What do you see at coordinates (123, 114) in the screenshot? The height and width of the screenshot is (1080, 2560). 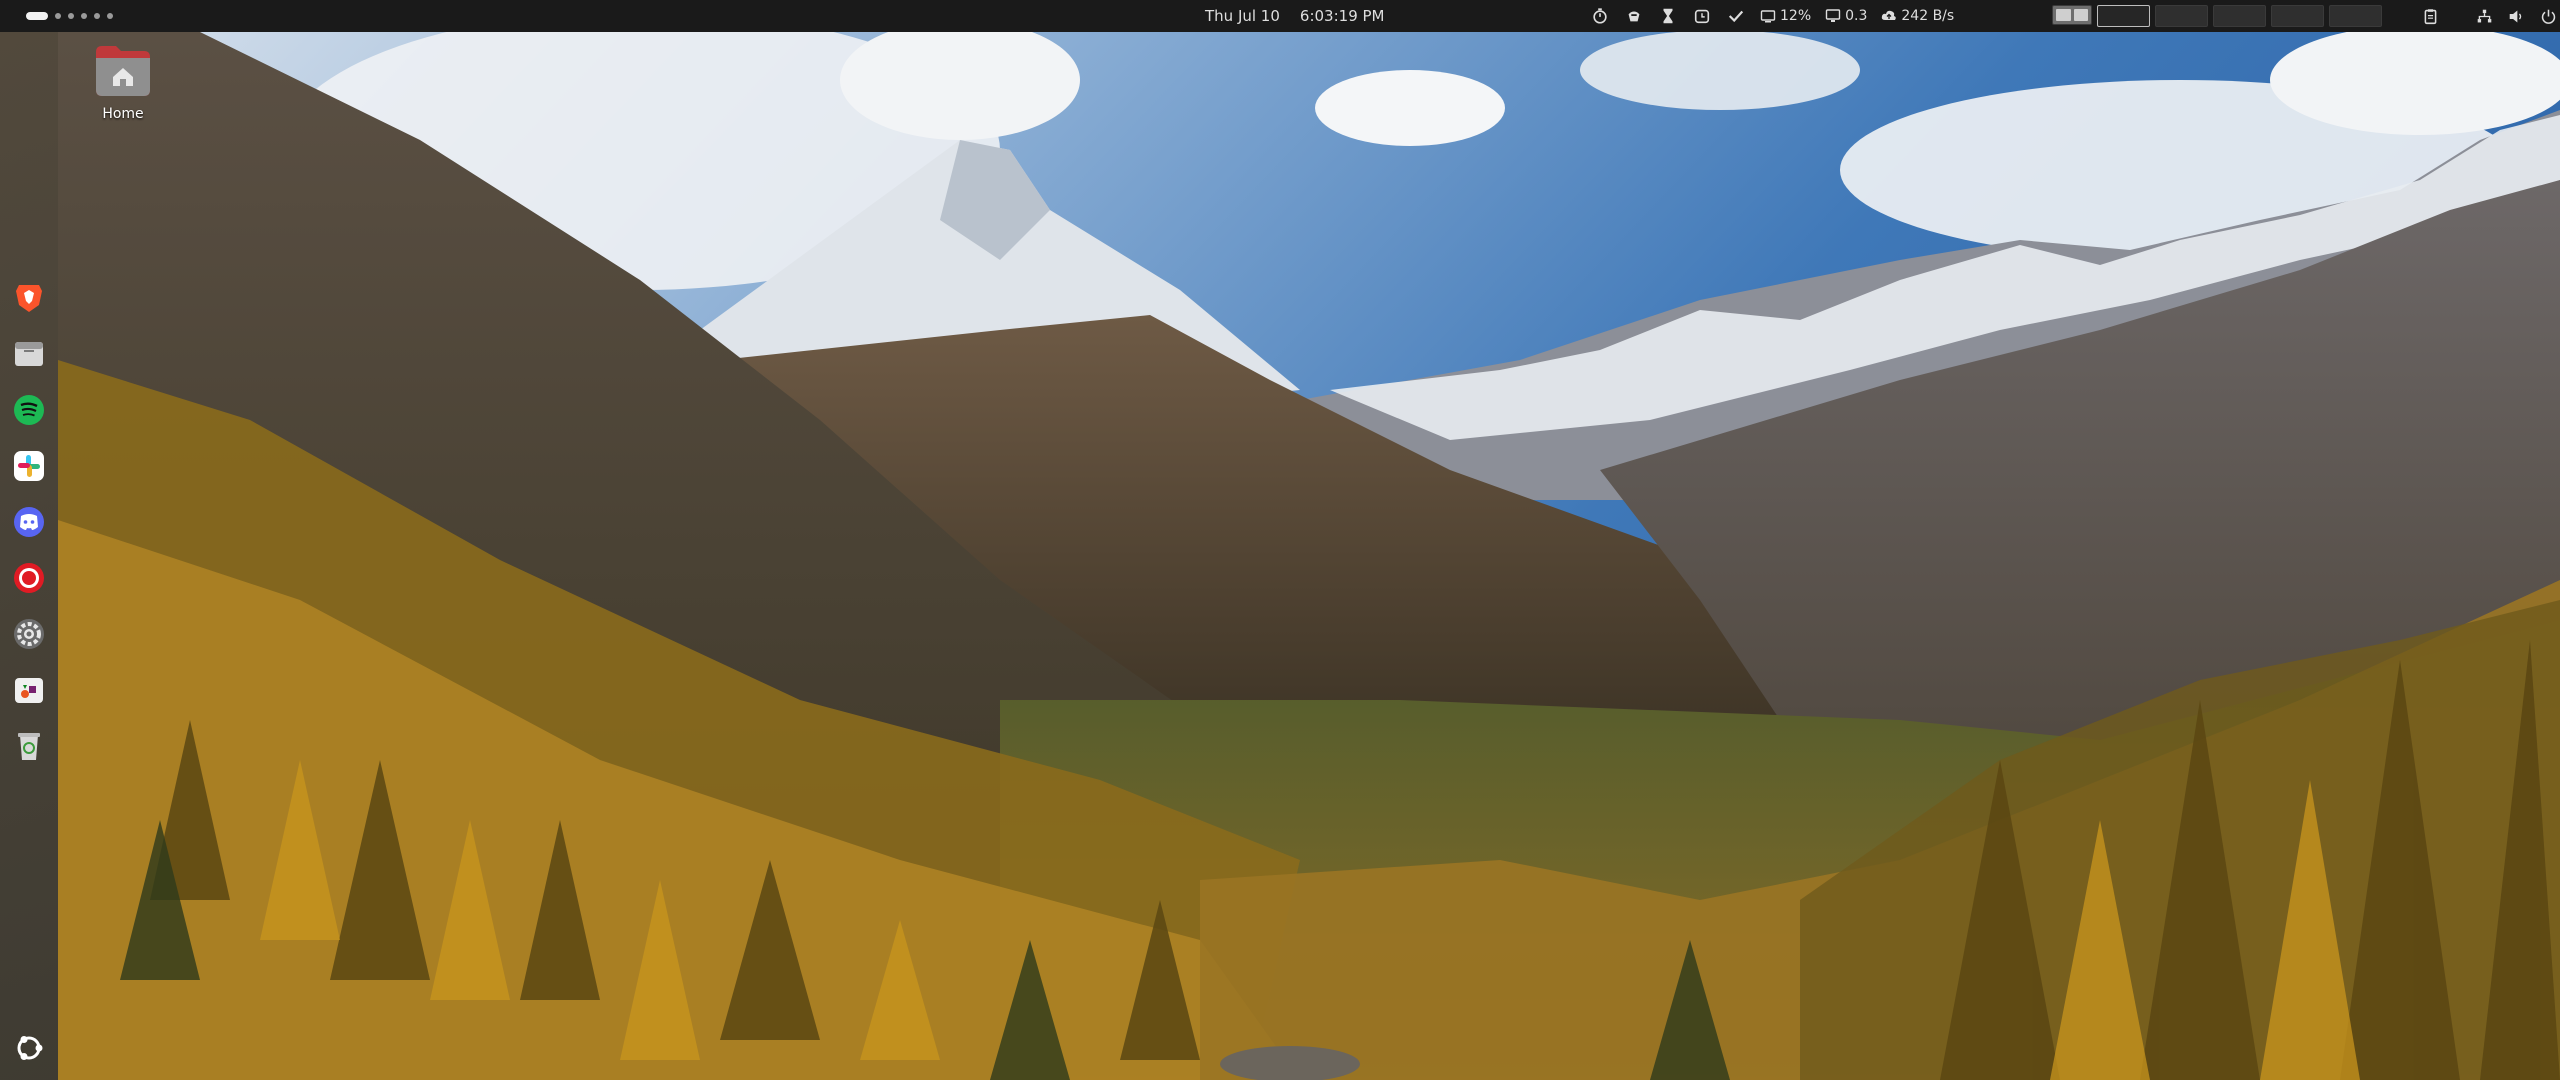 I see `home-folder-label: Home` at bounding box center [123, 114].